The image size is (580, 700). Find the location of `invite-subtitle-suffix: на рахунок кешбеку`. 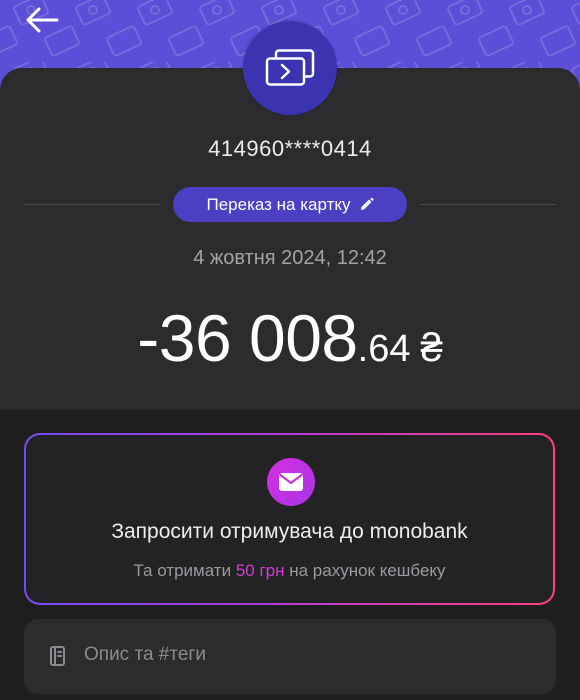

invite-subtitle-suffix: на рахунок кешбеку is located at coordinates (365, 570).